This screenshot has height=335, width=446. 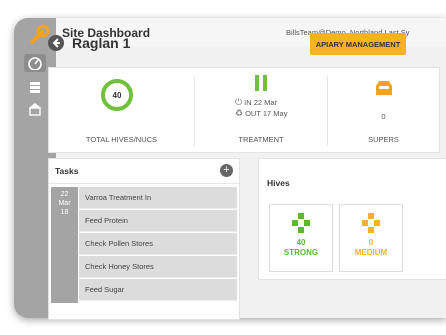 What do you see at coordinates (158, 221) in the screenshot?
I see `task-item: Feed Protein` at bounding box center [158, 221].